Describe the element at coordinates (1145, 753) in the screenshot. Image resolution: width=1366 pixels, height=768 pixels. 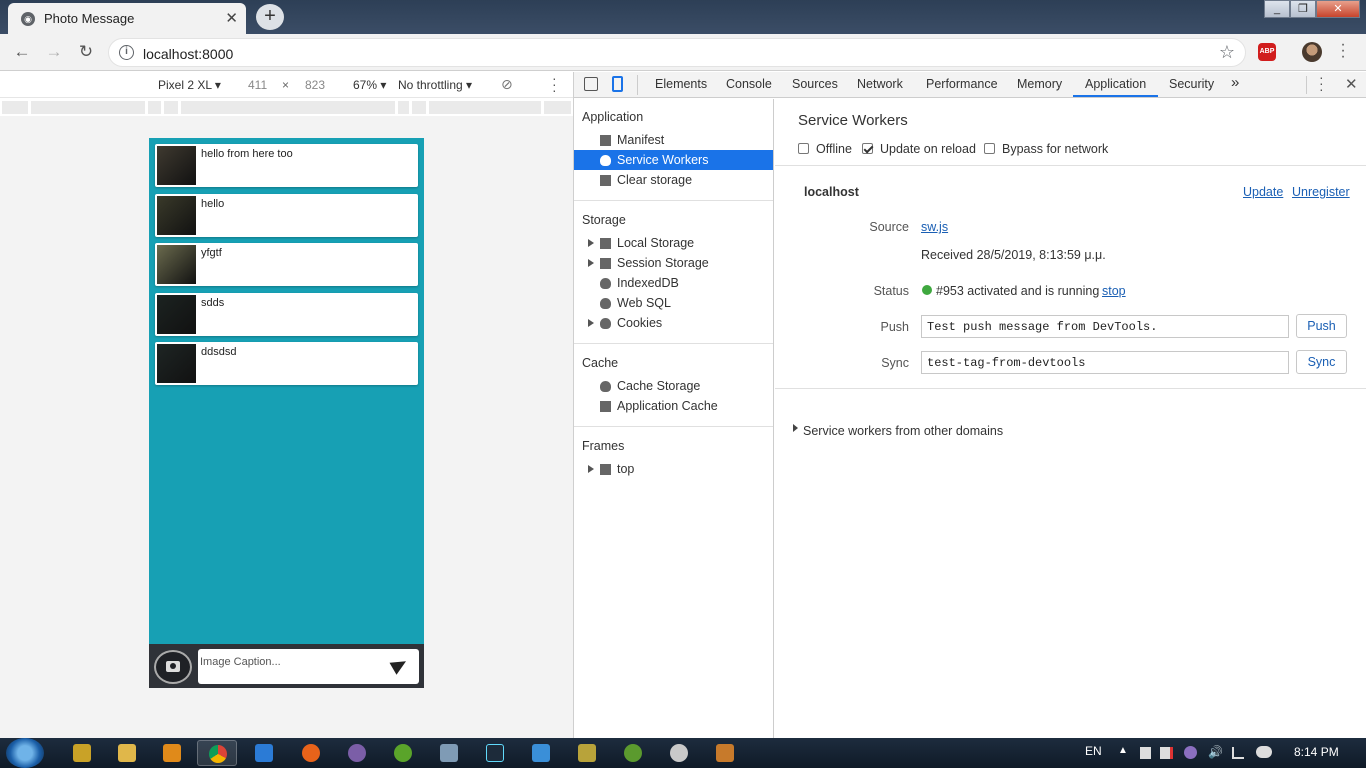
I see `clipboard-icon` at that location.